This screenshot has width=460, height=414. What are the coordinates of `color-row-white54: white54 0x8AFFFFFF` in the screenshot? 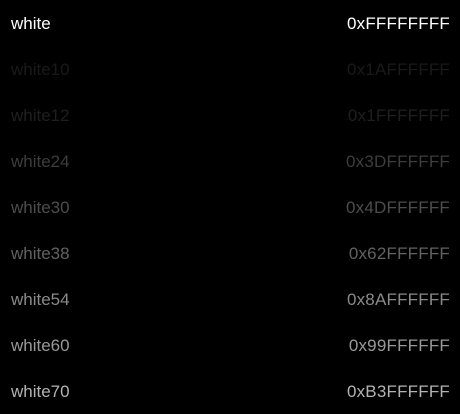 It's located at (230, 299).